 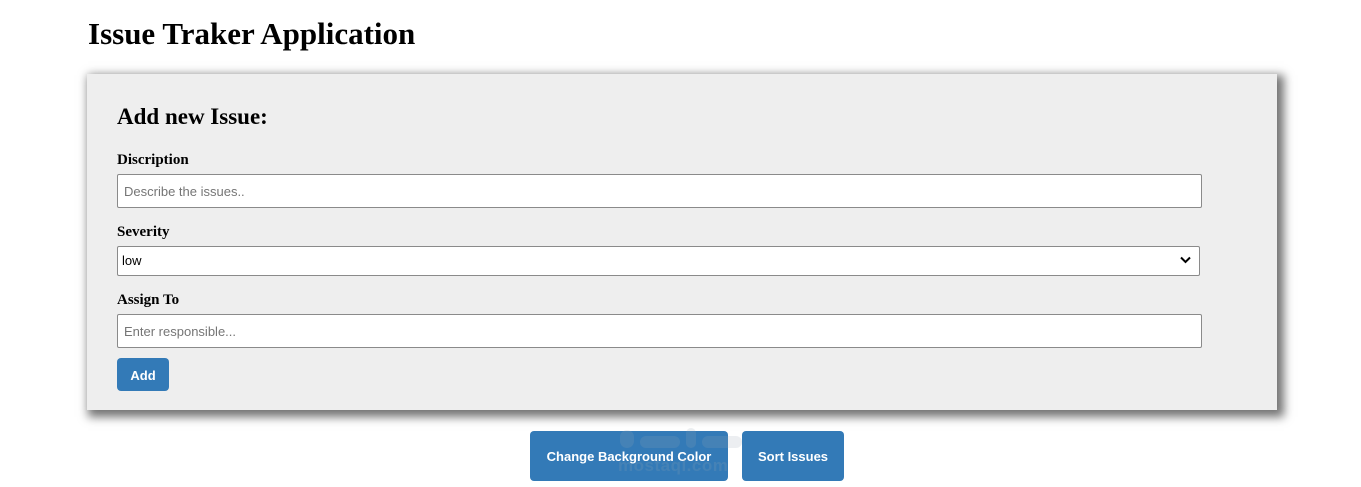 I want to click on sort-issues-button: Sort Issues, so click(x=793, y=456).